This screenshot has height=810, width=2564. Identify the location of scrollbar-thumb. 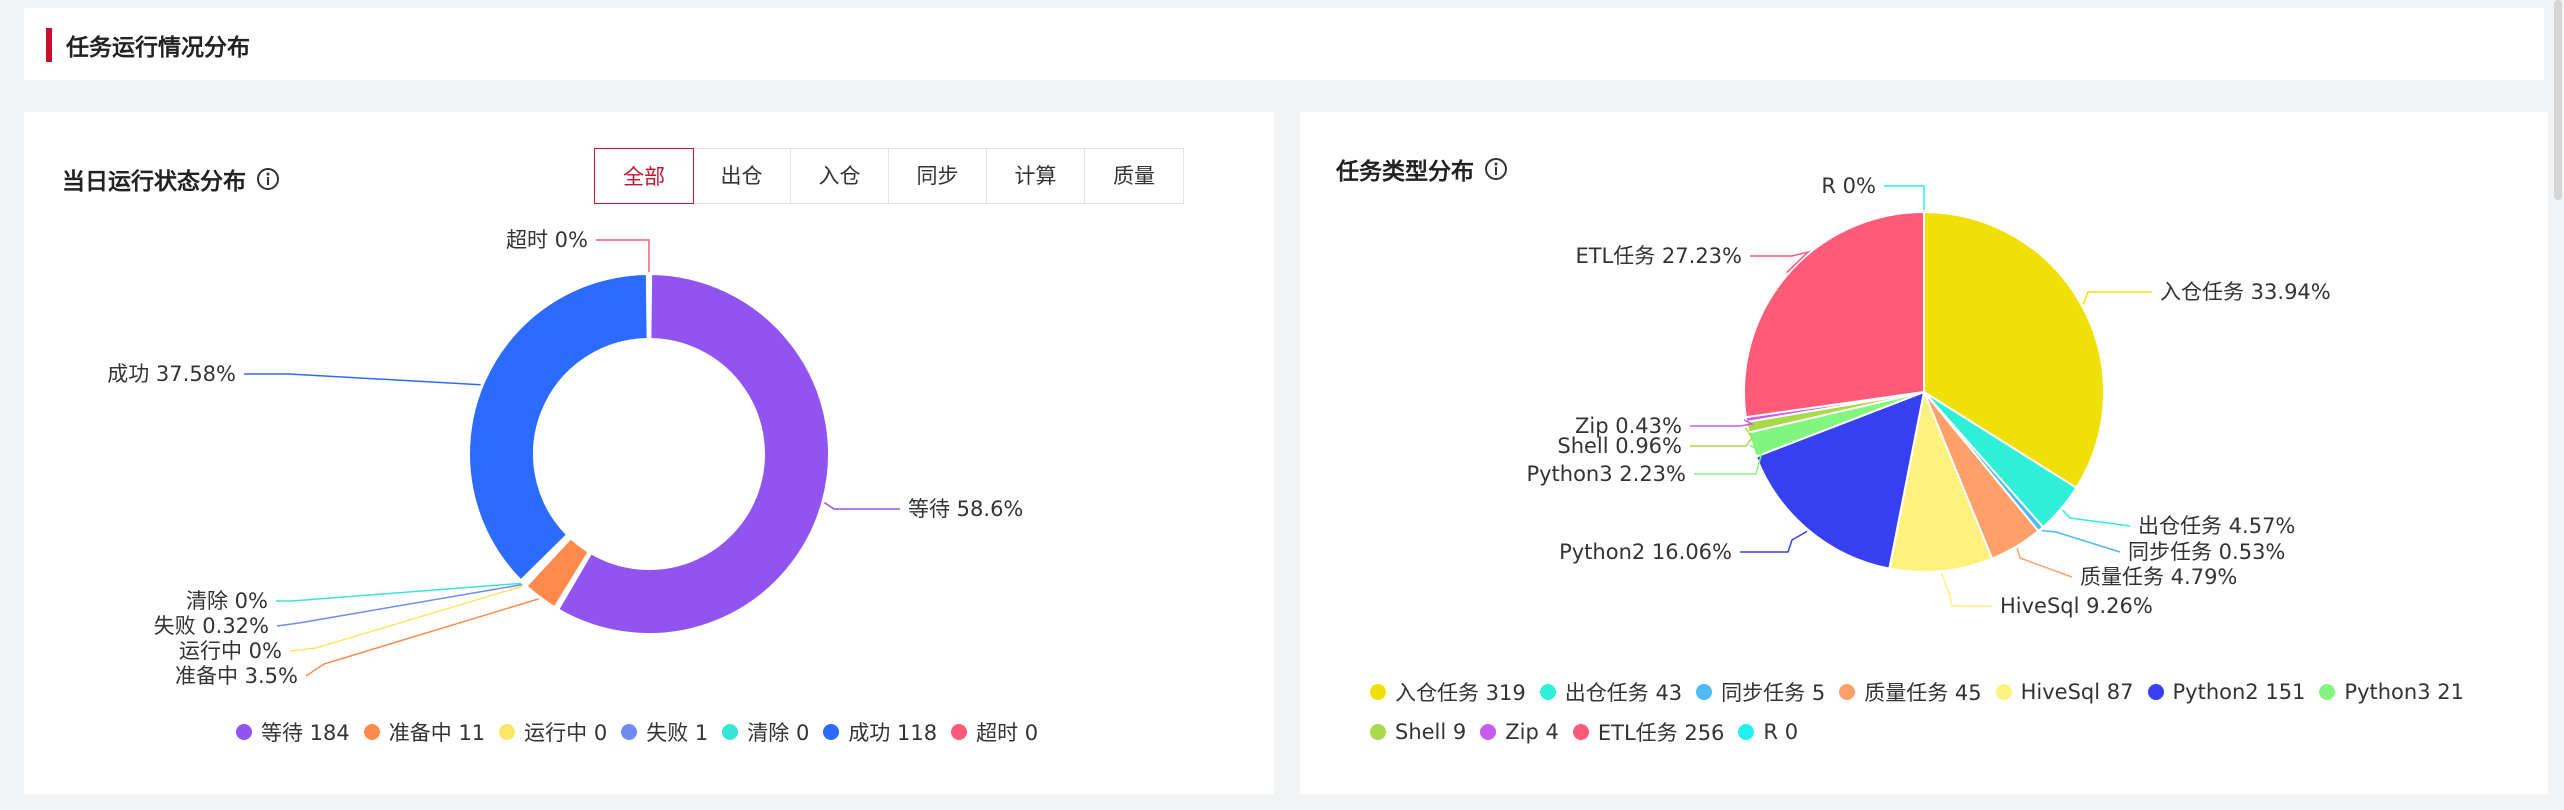
(2558, 100).